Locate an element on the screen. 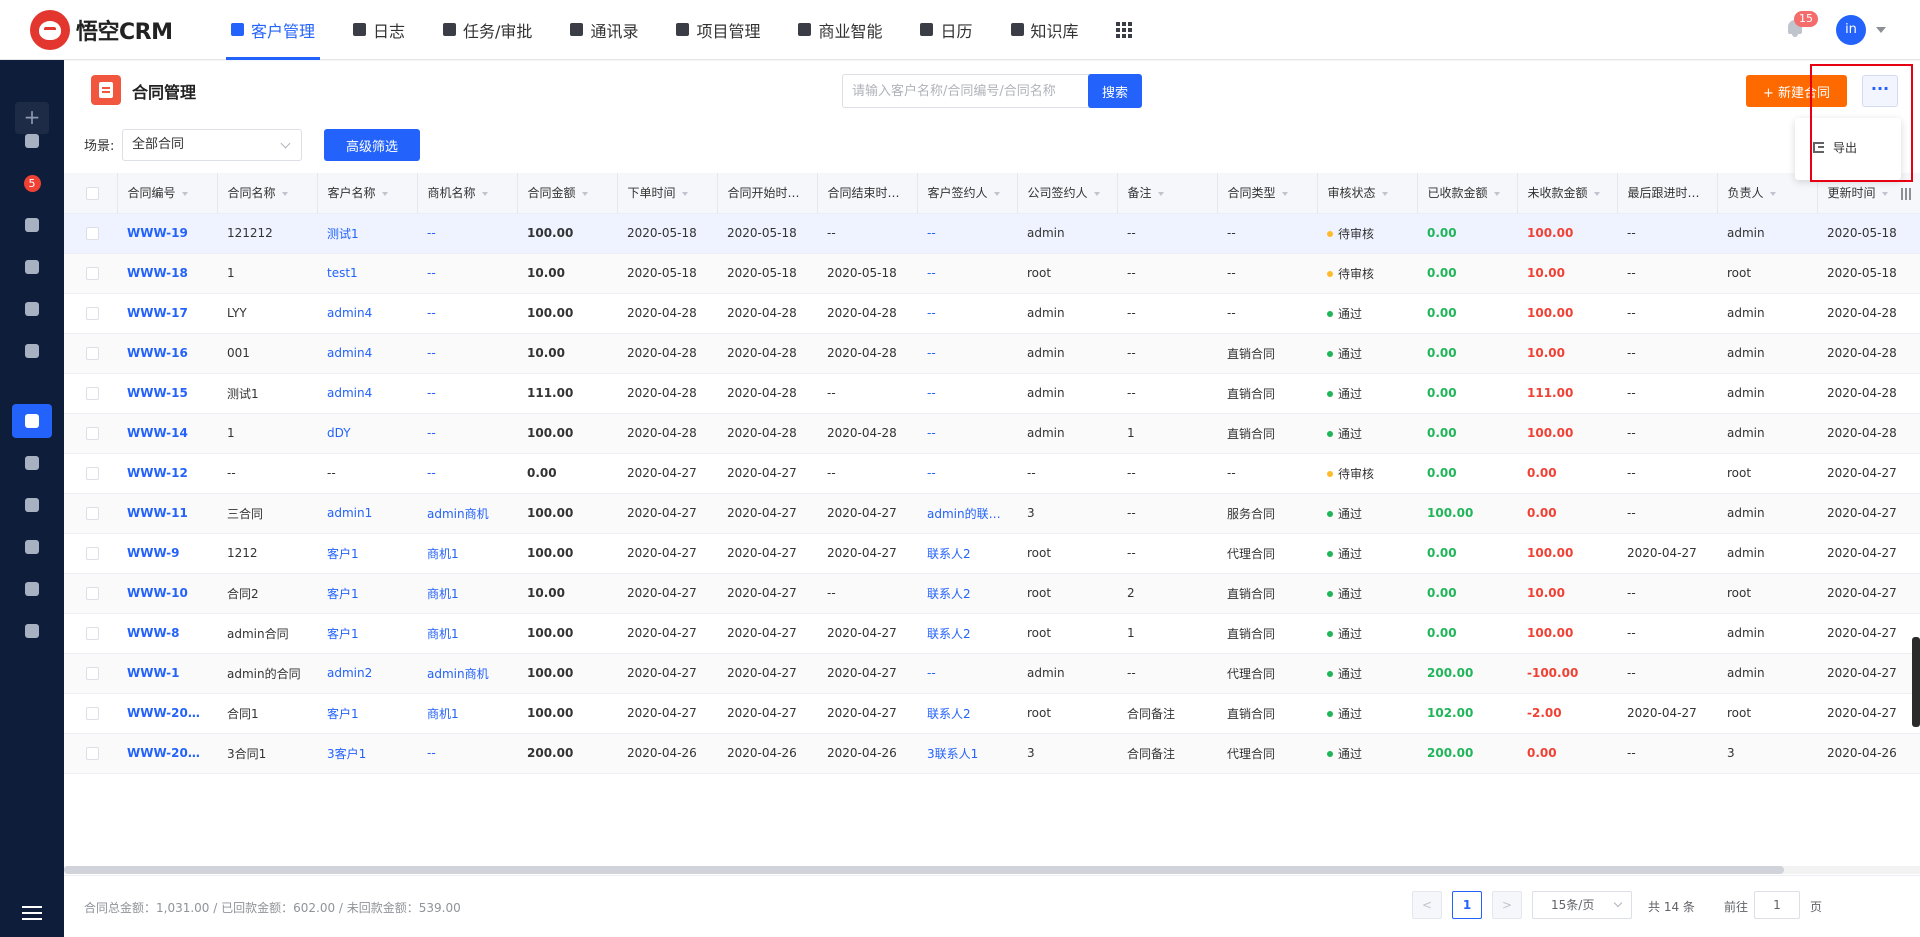 Image resolution: width=1920 pixels, height=937 pixels. sidebar-item-business is located at coordinates (32, 351).